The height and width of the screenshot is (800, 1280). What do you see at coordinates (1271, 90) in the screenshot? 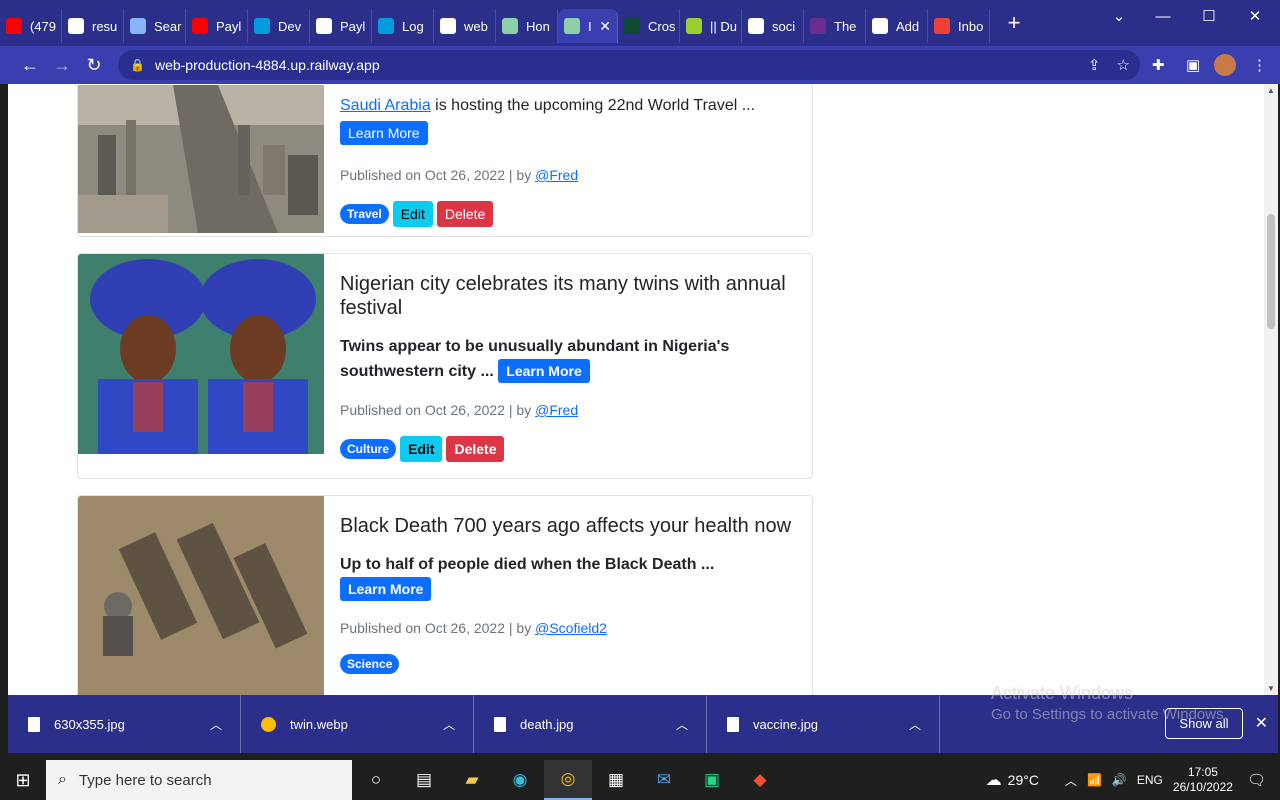
I see `scroll-up-icon: ▲` at bounding box center [1271, 90].